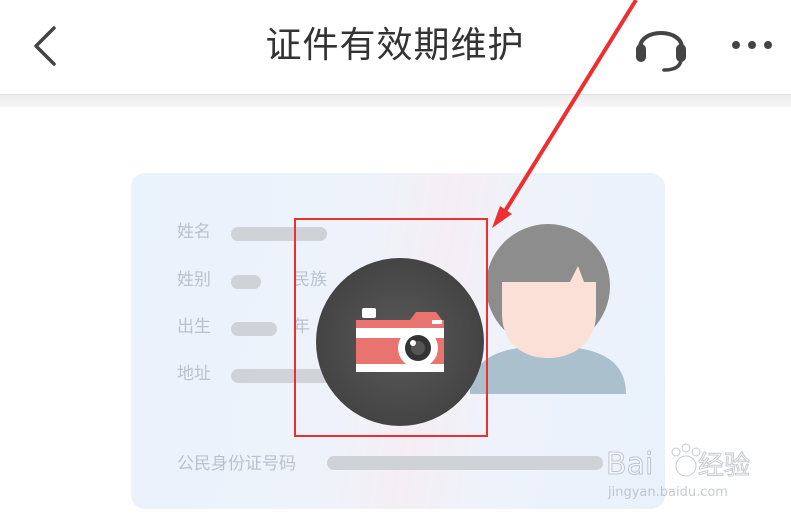  What do you see at coordinates (391, 327) in the screenshot?
I see `annotation-highlight-box` at bounding box center [391, 327].